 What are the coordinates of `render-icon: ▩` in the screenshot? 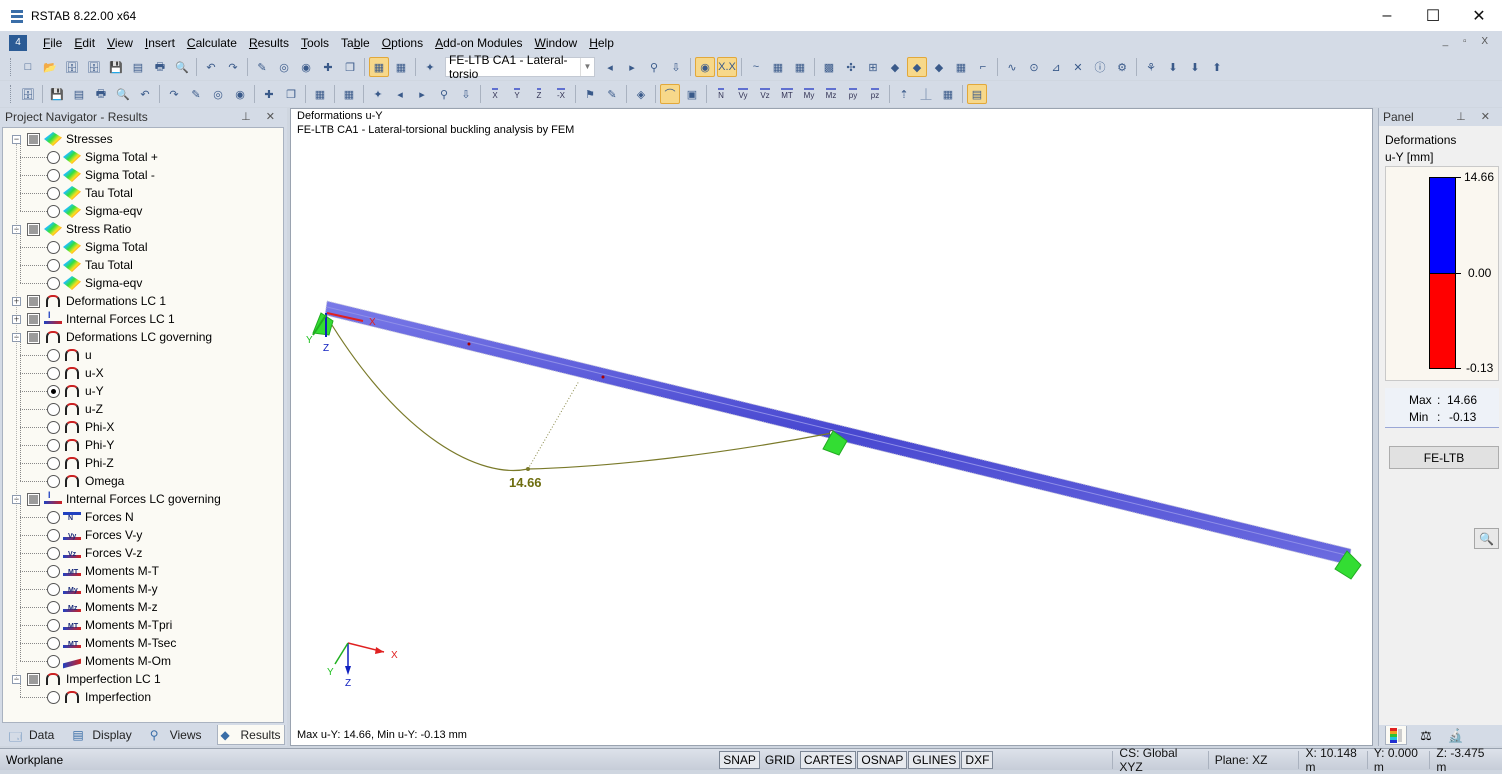 It's located at (829, 67).